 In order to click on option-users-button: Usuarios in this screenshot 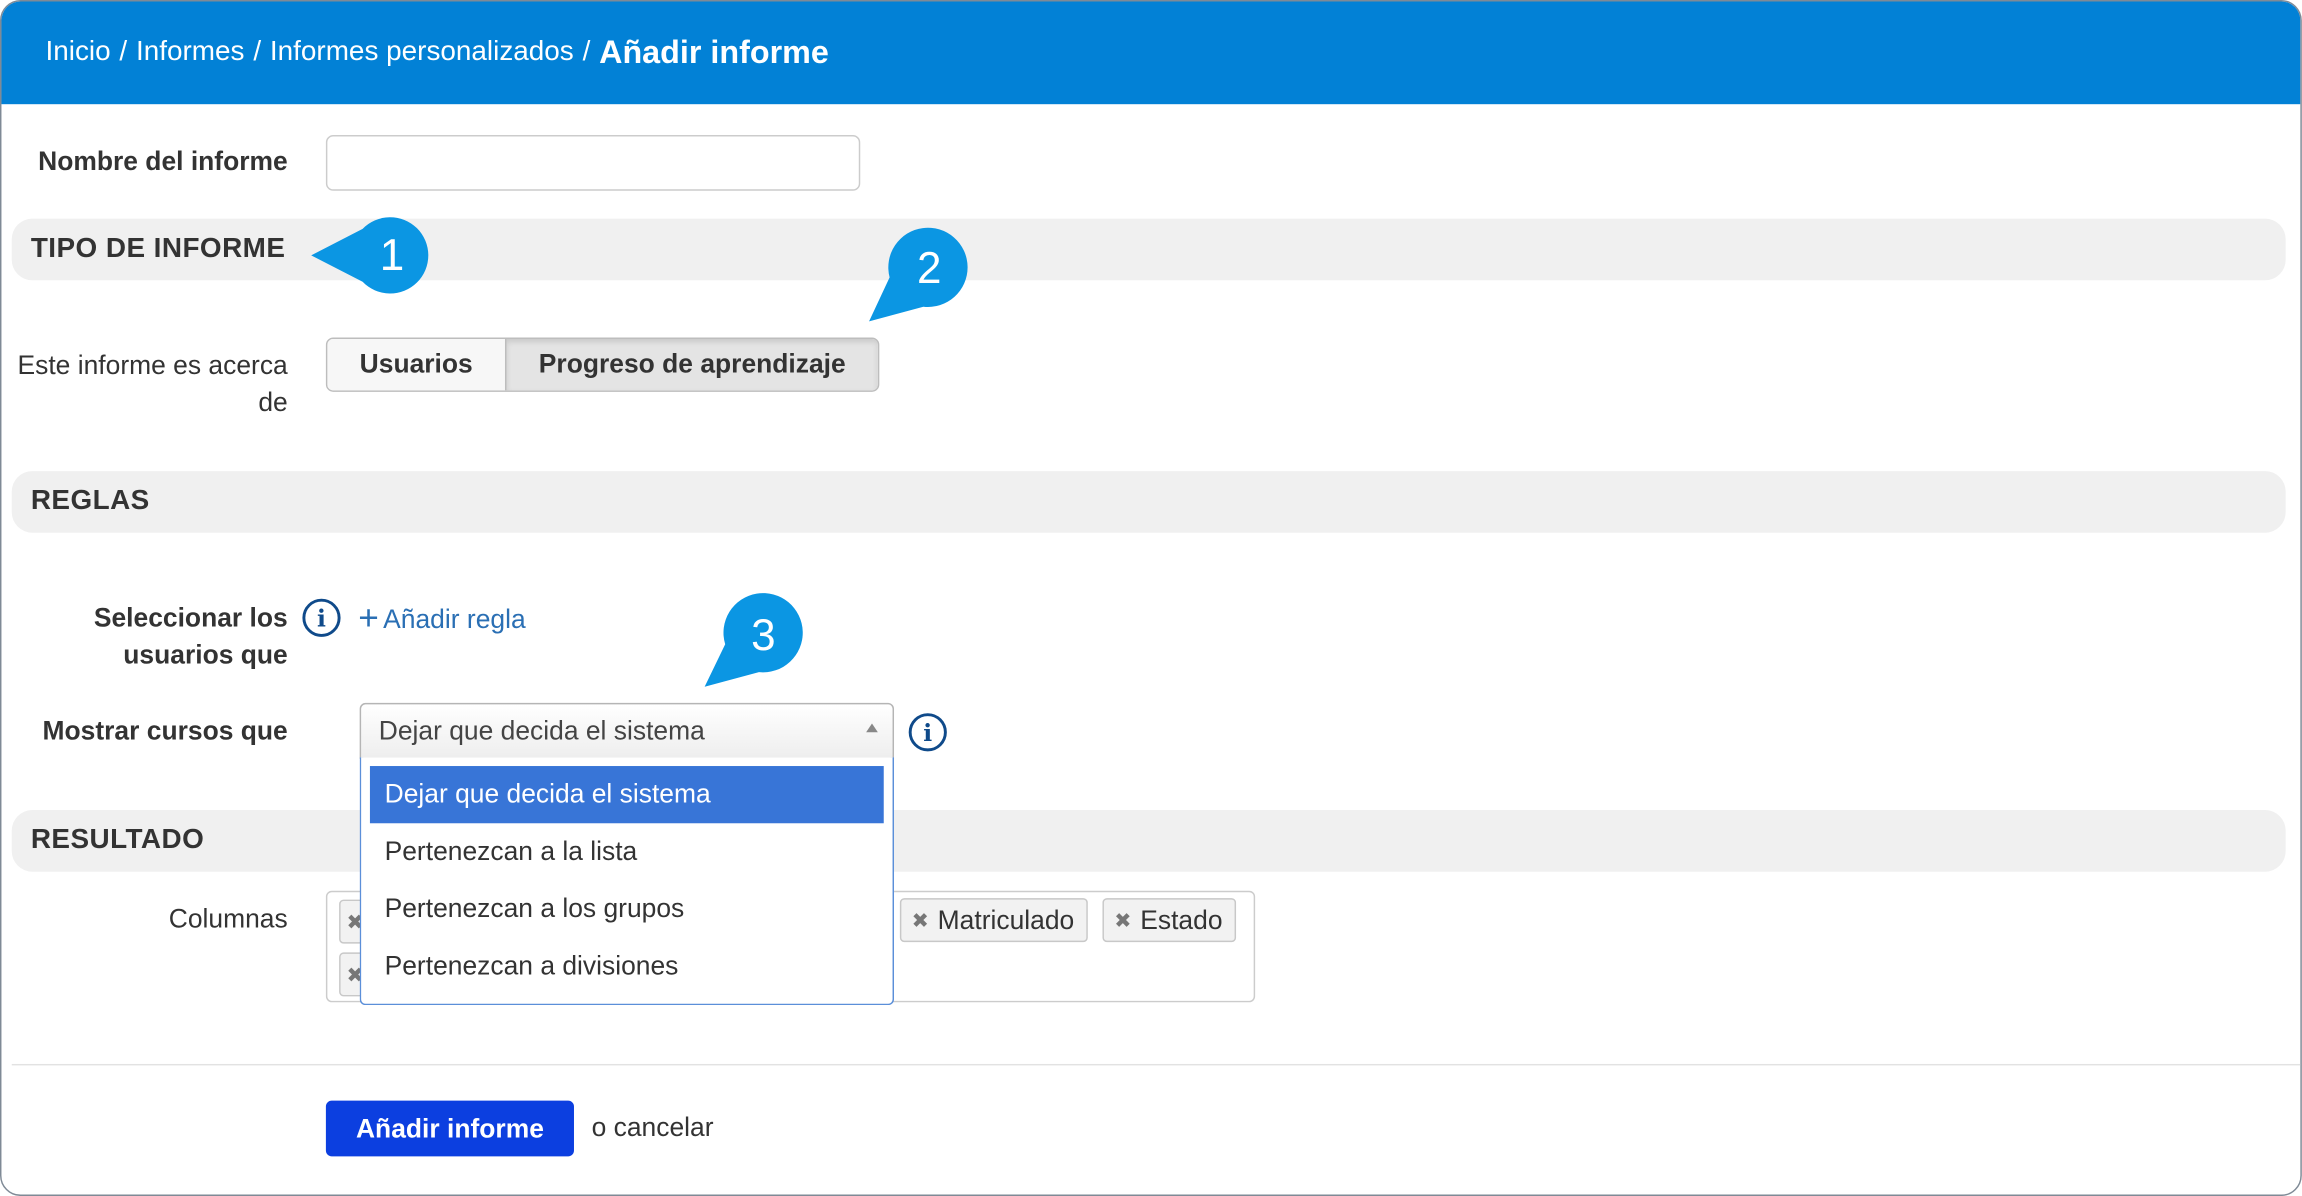, I will do `click(416, 364)`.